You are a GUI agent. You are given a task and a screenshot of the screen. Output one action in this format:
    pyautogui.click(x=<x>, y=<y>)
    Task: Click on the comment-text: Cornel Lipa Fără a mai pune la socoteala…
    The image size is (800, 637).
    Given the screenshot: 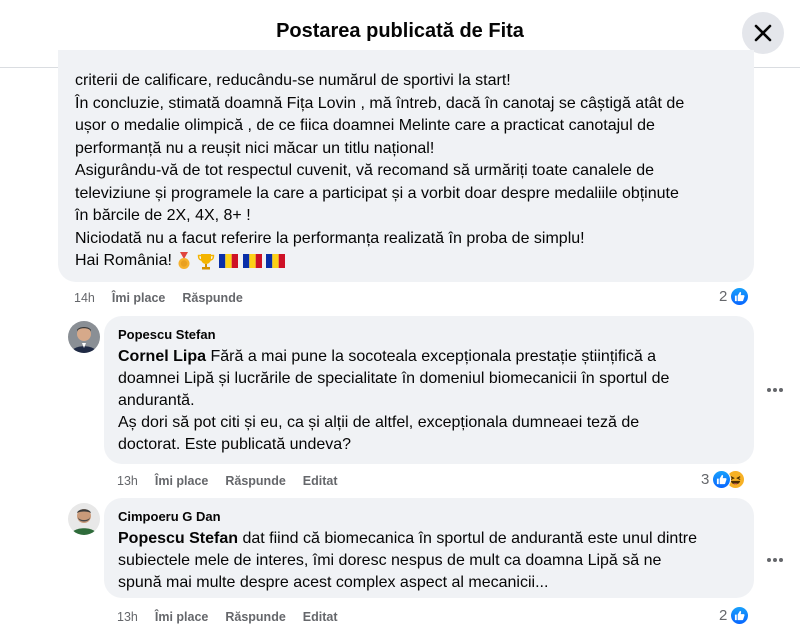 What is the action you would take?
    pyautogui.click(x=423, y=401)
    